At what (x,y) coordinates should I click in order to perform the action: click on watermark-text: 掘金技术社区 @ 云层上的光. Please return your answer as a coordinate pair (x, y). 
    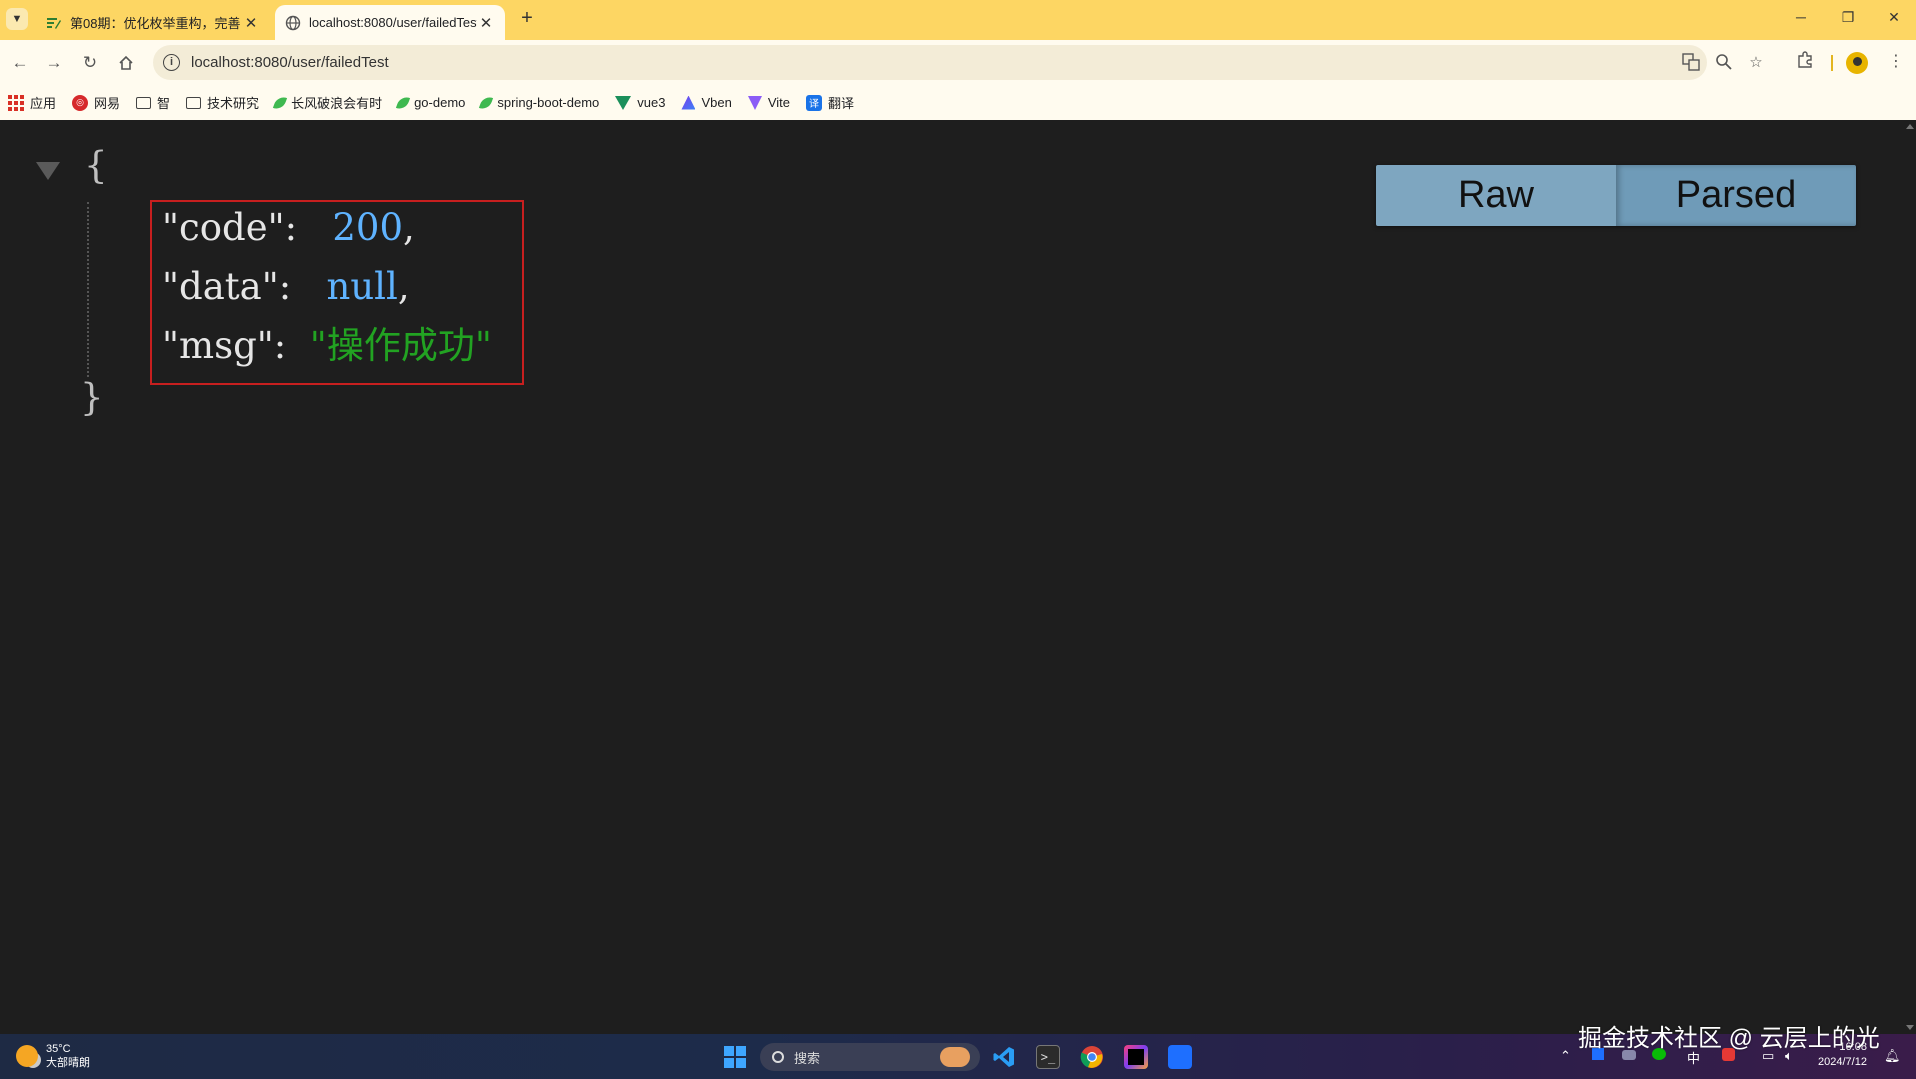
    Looking at the image, I should click on (1729, 1038).